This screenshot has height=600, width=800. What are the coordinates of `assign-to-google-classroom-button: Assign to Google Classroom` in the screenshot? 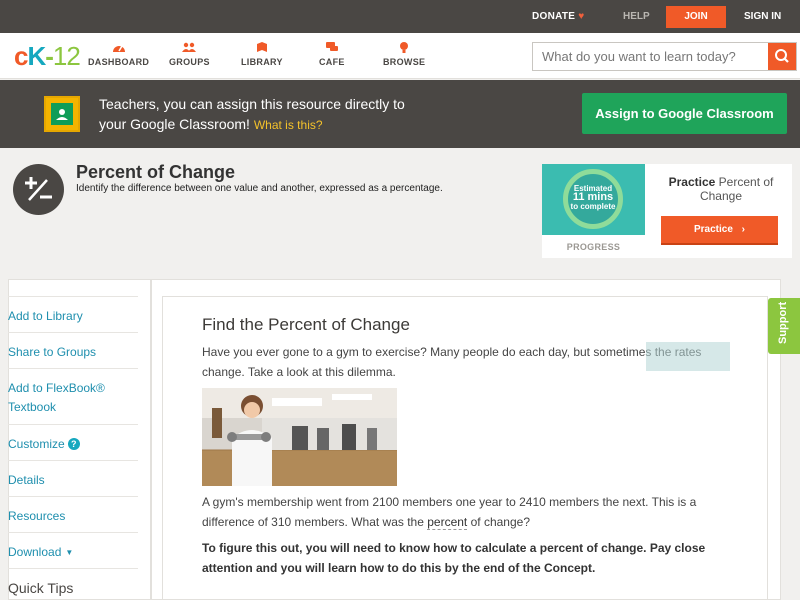 It's located at (684, 113).